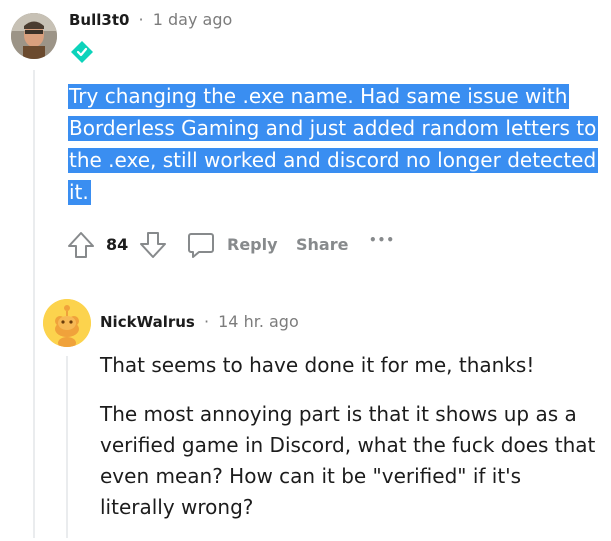 Image resolution: width=611 pixels, height=541 pixels. I want to click on reply-timestamp: 14 hr. ago, so click(258, 321).